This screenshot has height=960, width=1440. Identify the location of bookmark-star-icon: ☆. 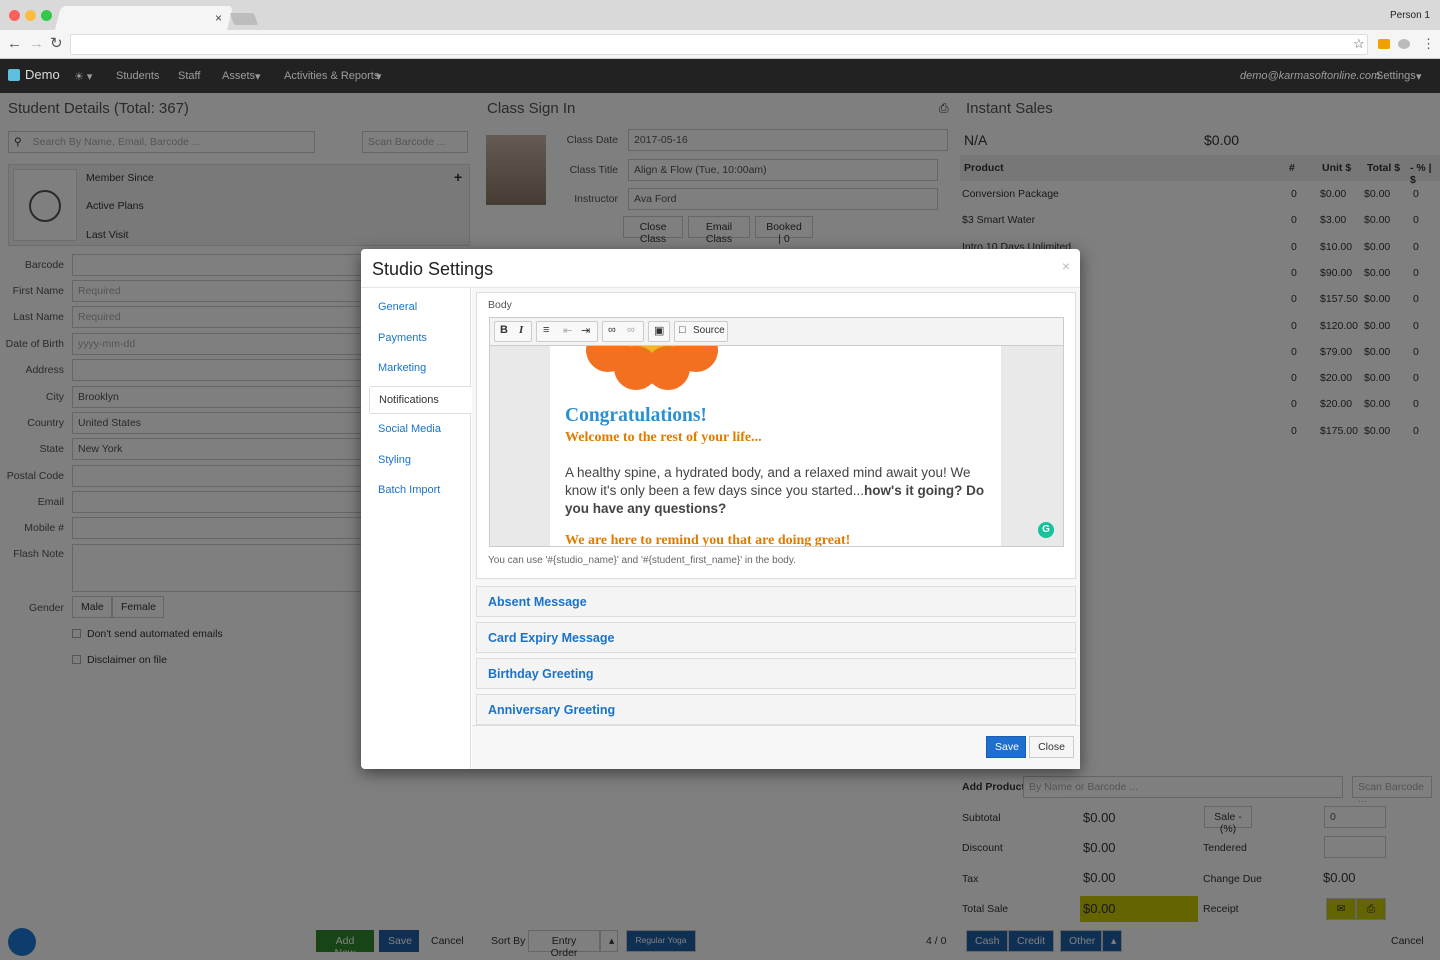
(1359, 43).